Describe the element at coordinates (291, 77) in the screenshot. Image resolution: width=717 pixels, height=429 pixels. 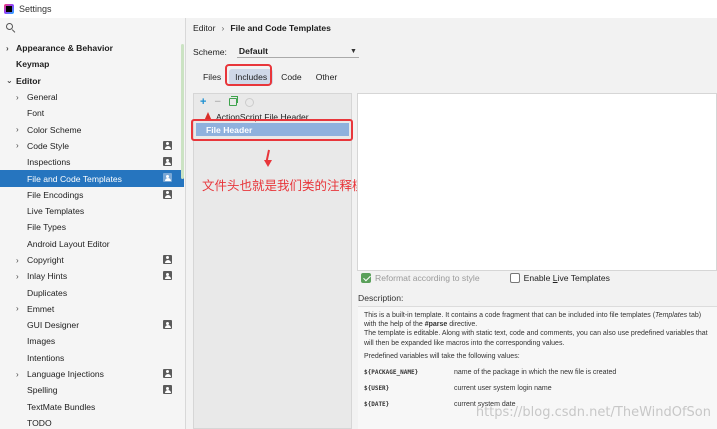
I see `tab-code: Code` at that location.